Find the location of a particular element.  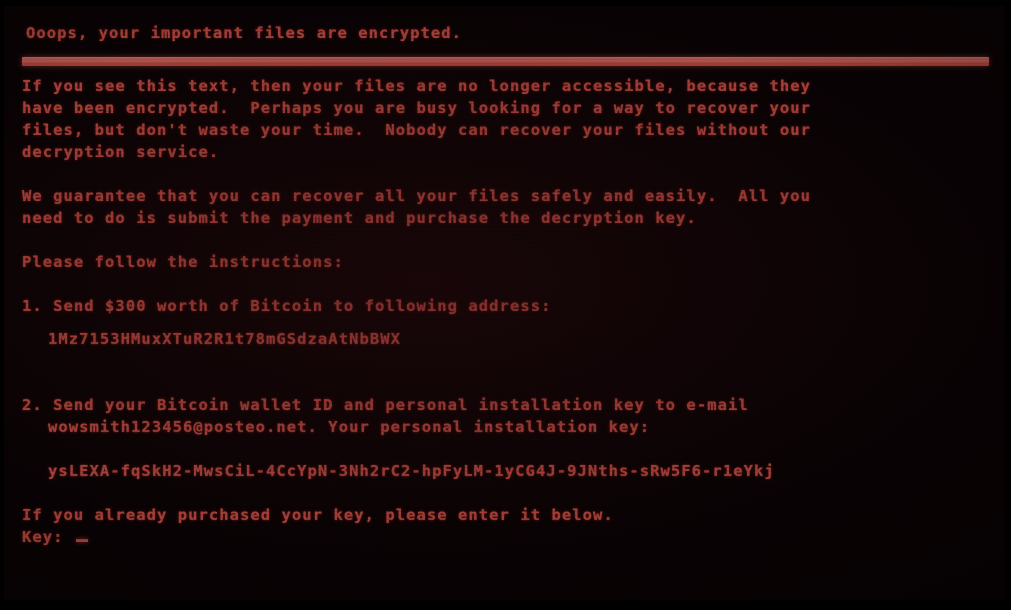

text-cursor is located at coordinates (81, 540).